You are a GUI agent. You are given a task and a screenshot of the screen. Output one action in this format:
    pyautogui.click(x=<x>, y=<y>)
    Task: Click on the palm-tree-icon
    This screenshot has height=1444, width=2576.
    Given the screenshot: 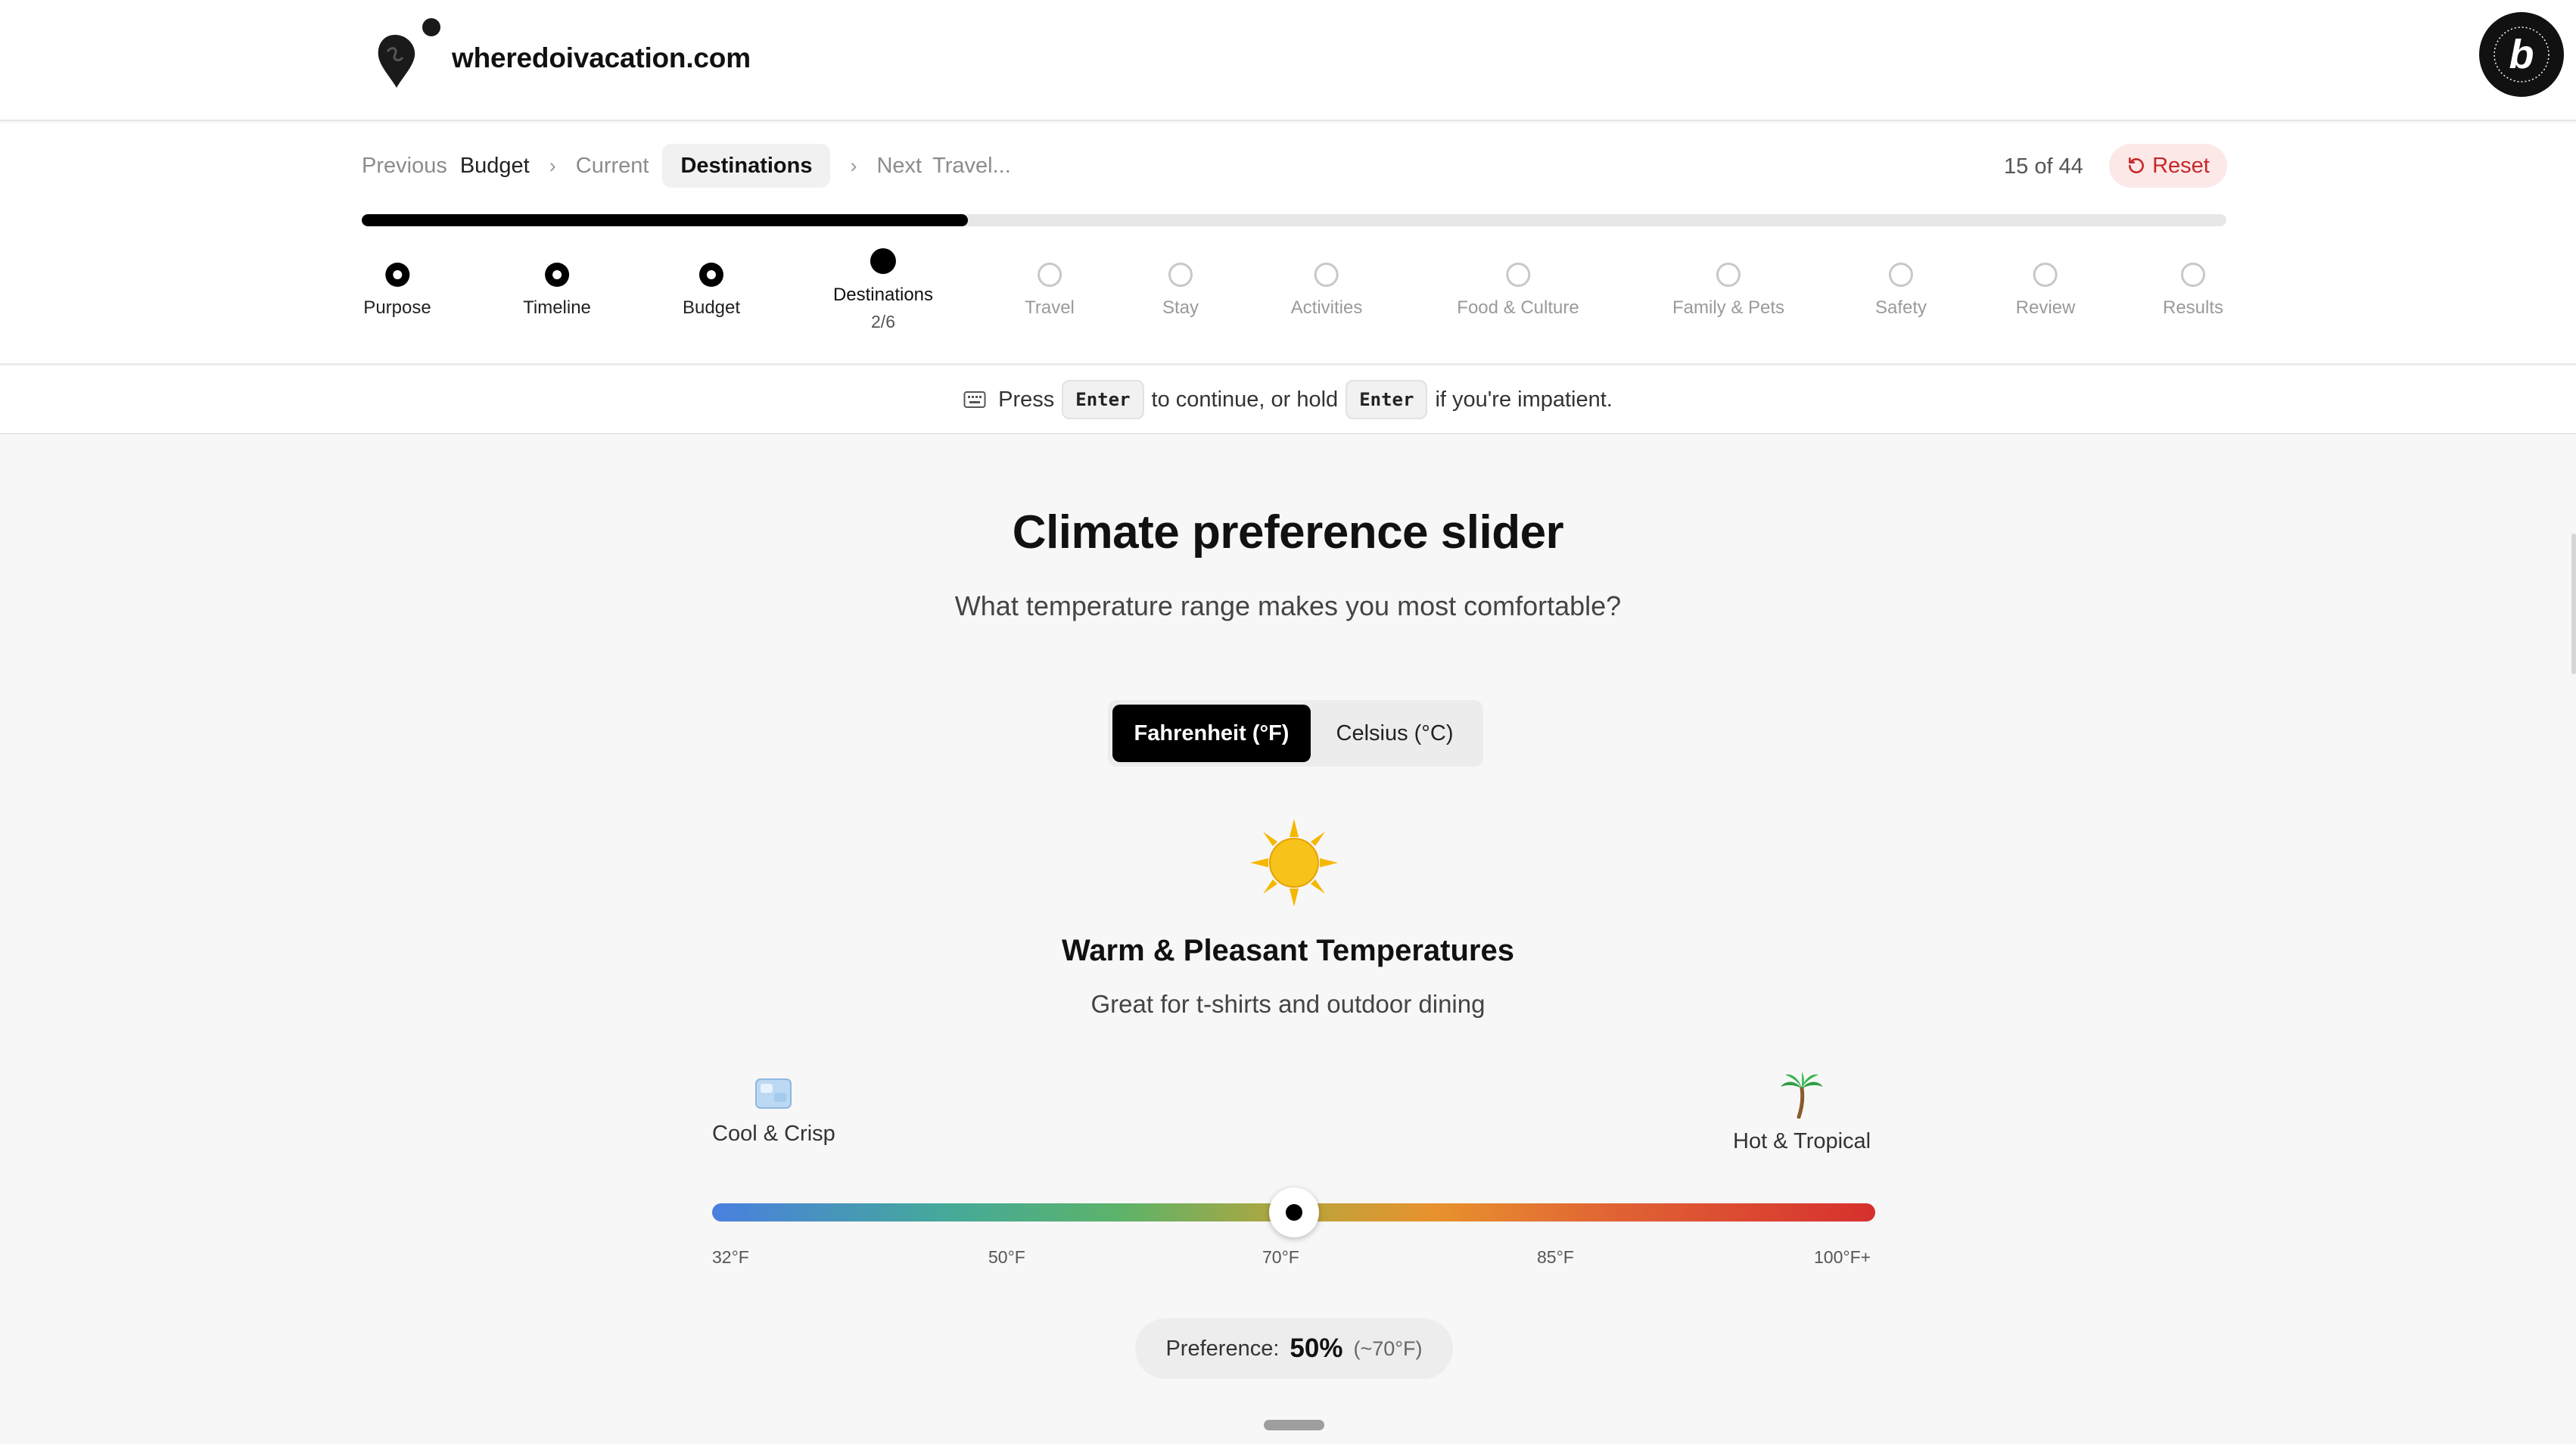 What is the action you would take?
    pyautogui.click(x=1802, y=1095)
    